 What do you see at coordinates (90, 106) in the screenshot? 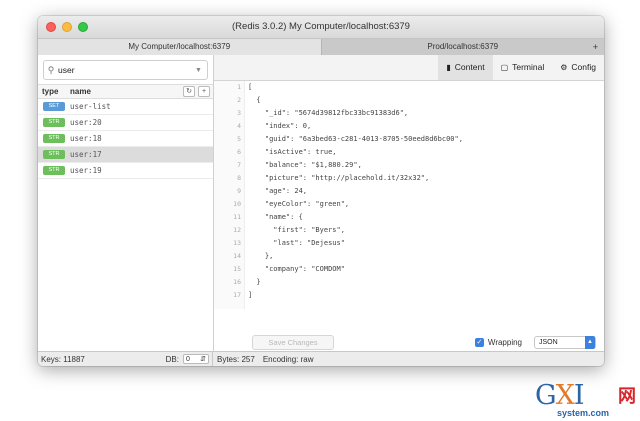
I see `key-name: user-list` at bounding box center [90, 106].